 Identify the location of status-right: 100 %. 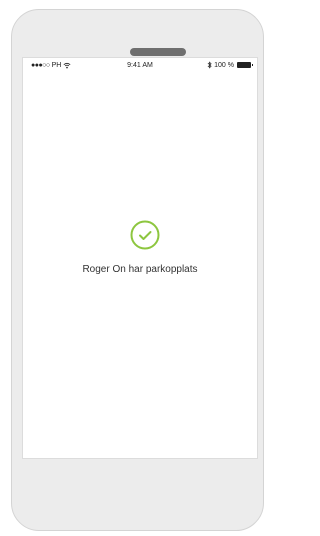
(230, 65).